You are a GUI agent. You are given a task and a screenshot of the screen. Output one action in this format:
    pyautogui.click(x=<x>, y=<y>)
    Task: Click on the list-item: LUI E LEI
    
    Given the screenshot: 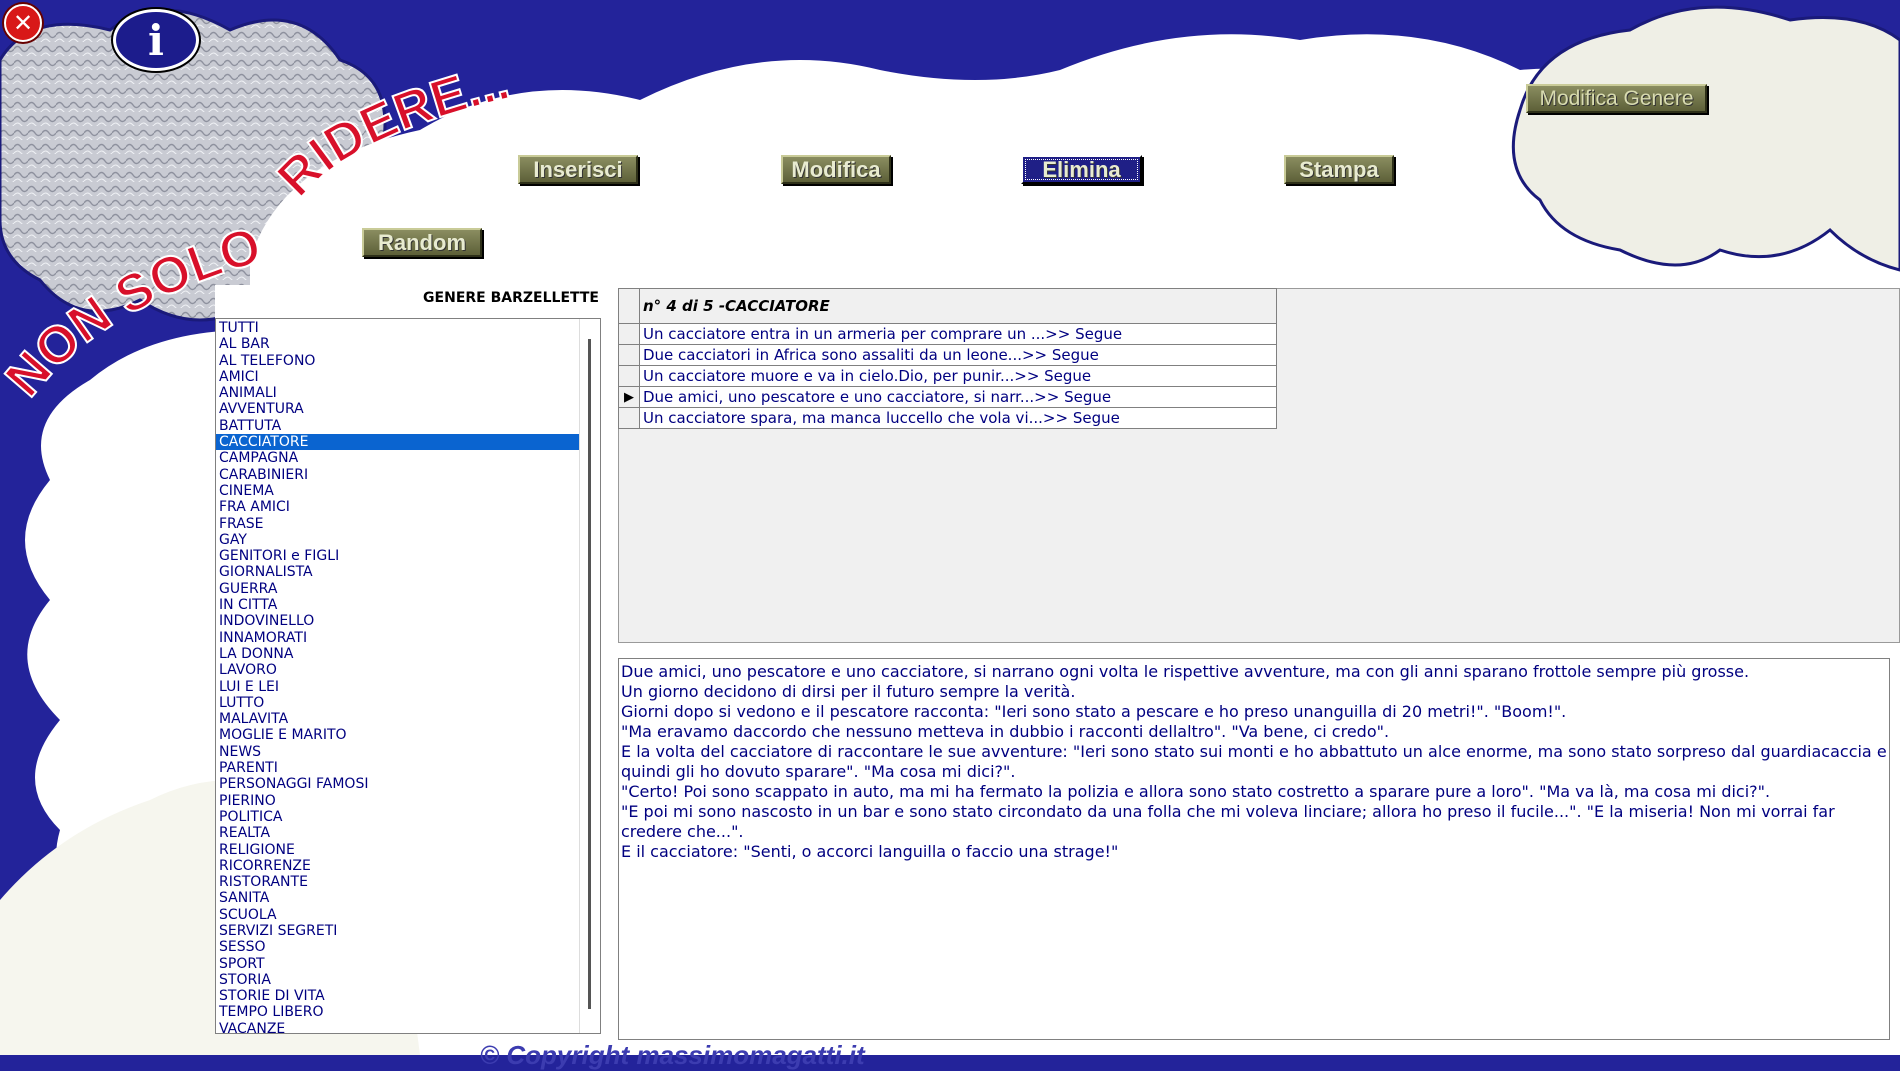 What is the action you would take?
    pyautogui.click(x=398, y=687)
    